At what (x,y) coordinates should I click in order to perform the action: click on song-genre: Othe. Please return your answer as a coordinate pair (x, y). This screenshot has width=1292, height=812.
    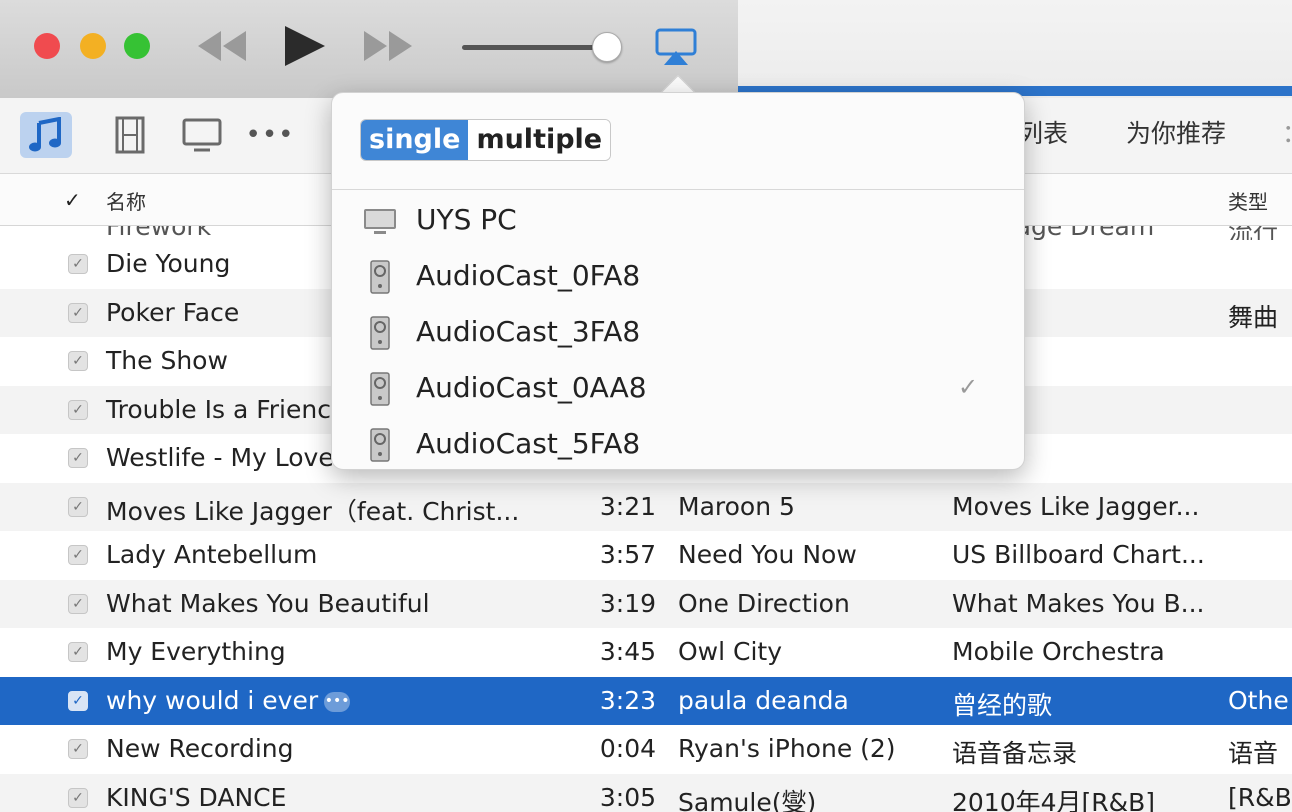
    Looking at the image, I should click on (1258, 700).